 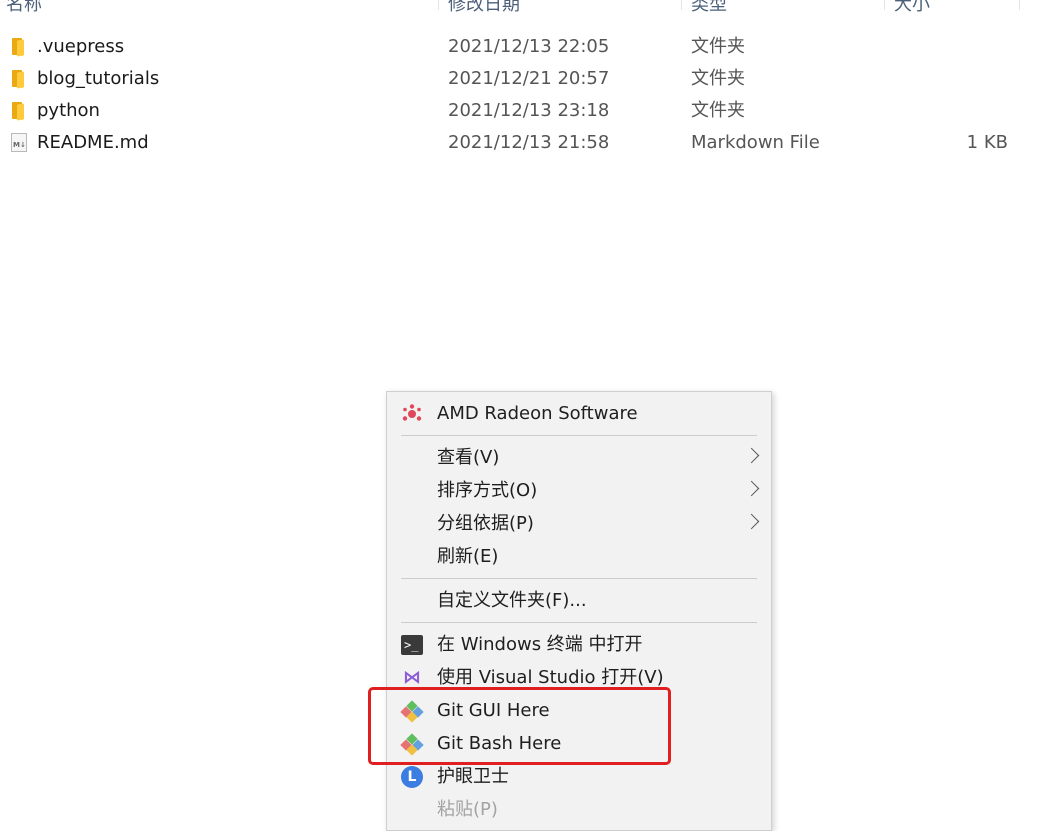 What do you see at coordinates (529, 142) in the screenshot?
I see `file-date: 2021/12/13 21:58` at bounding box center [529, 142].